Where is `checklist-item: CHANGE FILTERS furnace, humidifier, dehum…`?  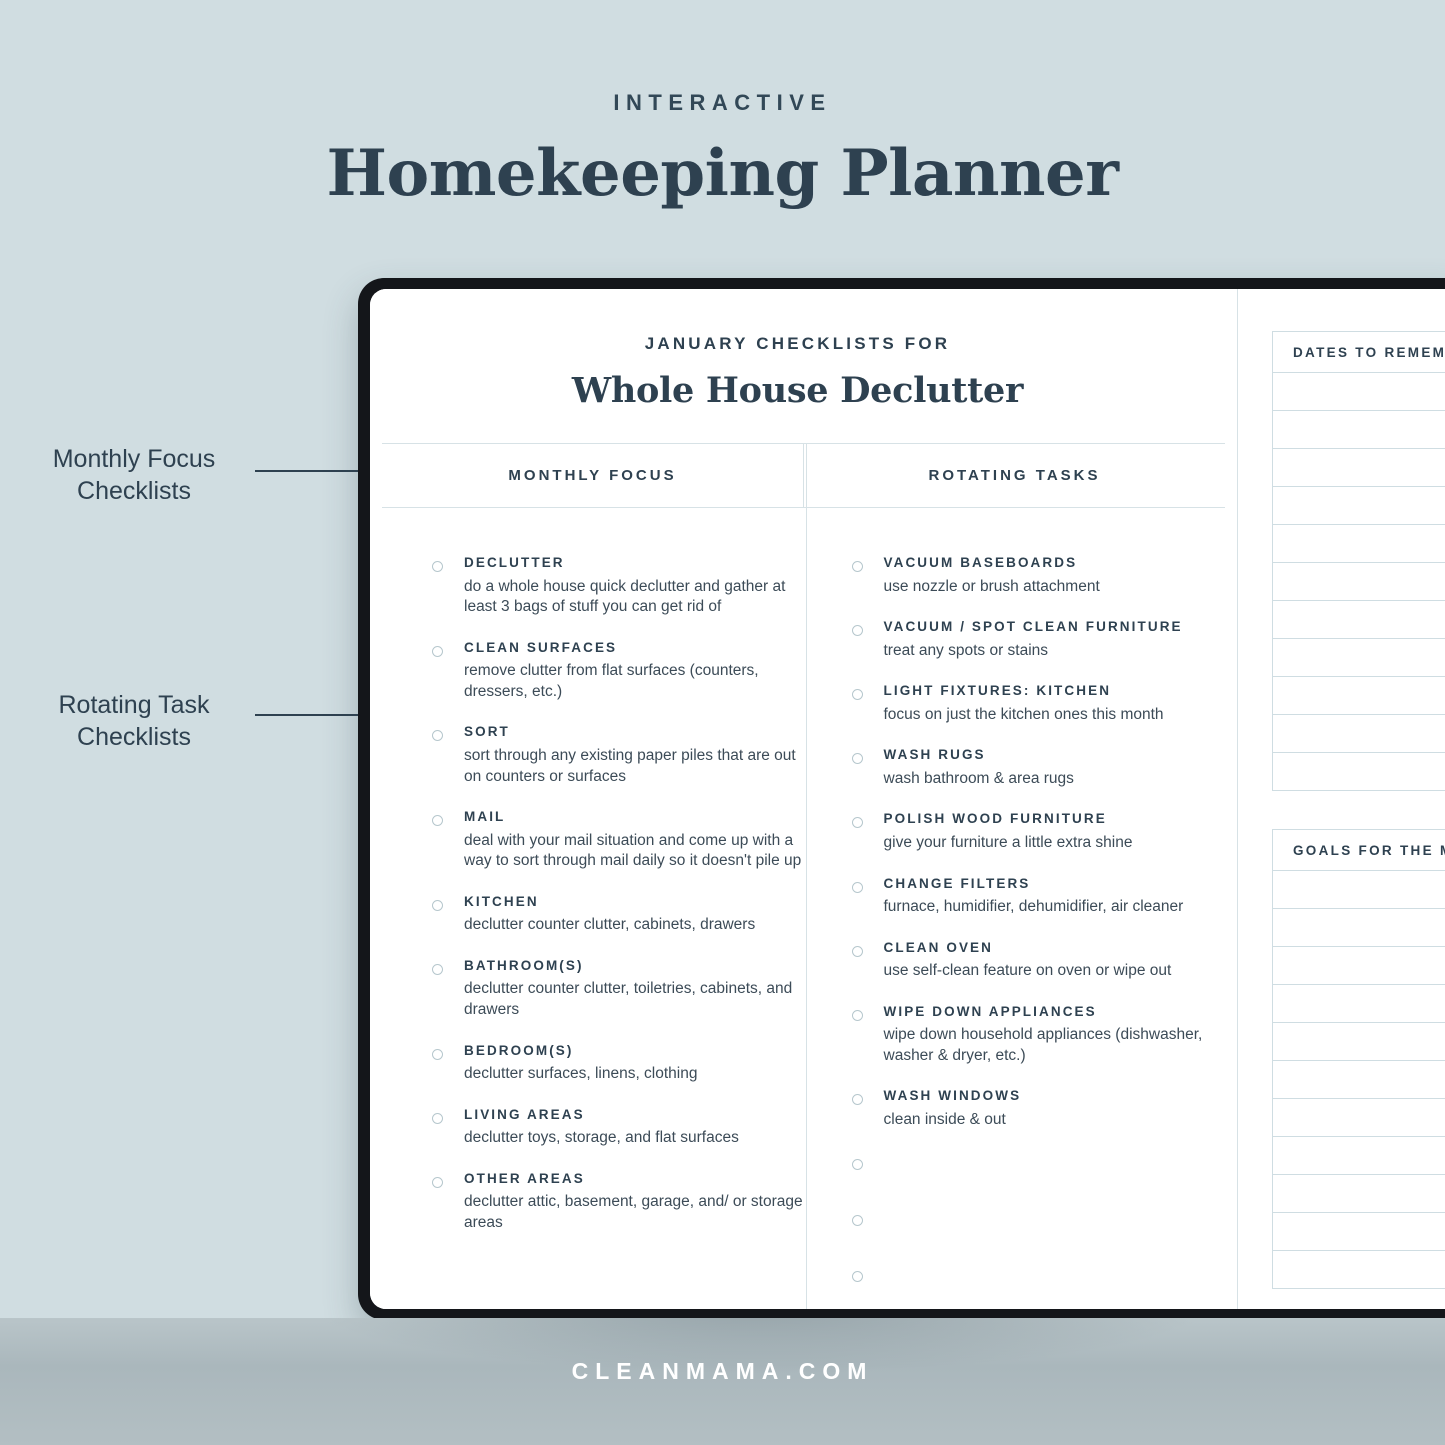 checklist-item: CHANGE FILTERS furnace, humidifier, dehum… is located at coordinates (1038, 897).